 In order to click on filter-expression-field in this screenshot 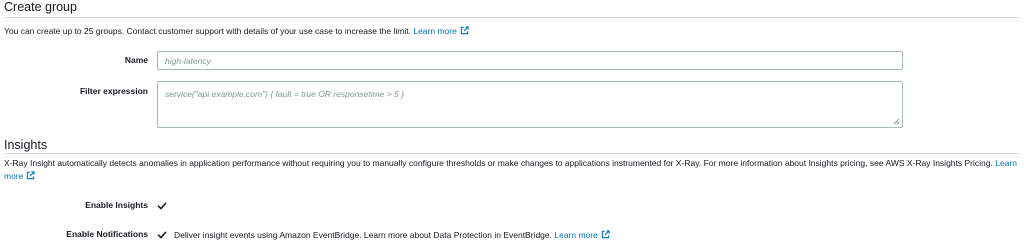, I will do `click(530, 104)`.